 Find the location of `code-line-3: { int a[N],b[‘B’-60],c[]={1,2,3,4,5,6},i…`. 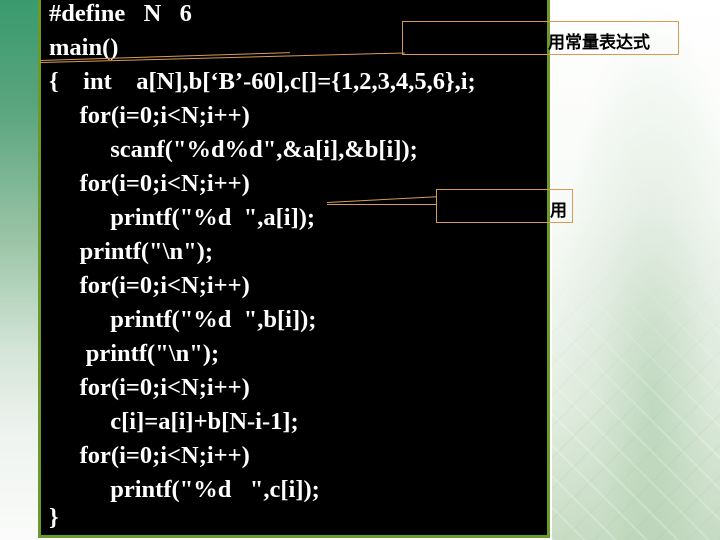

code-line-3: { int a[N],b[‘B’-60],c[]={1,2,3,4,5,6},i… is located at coordinates (262, 81).